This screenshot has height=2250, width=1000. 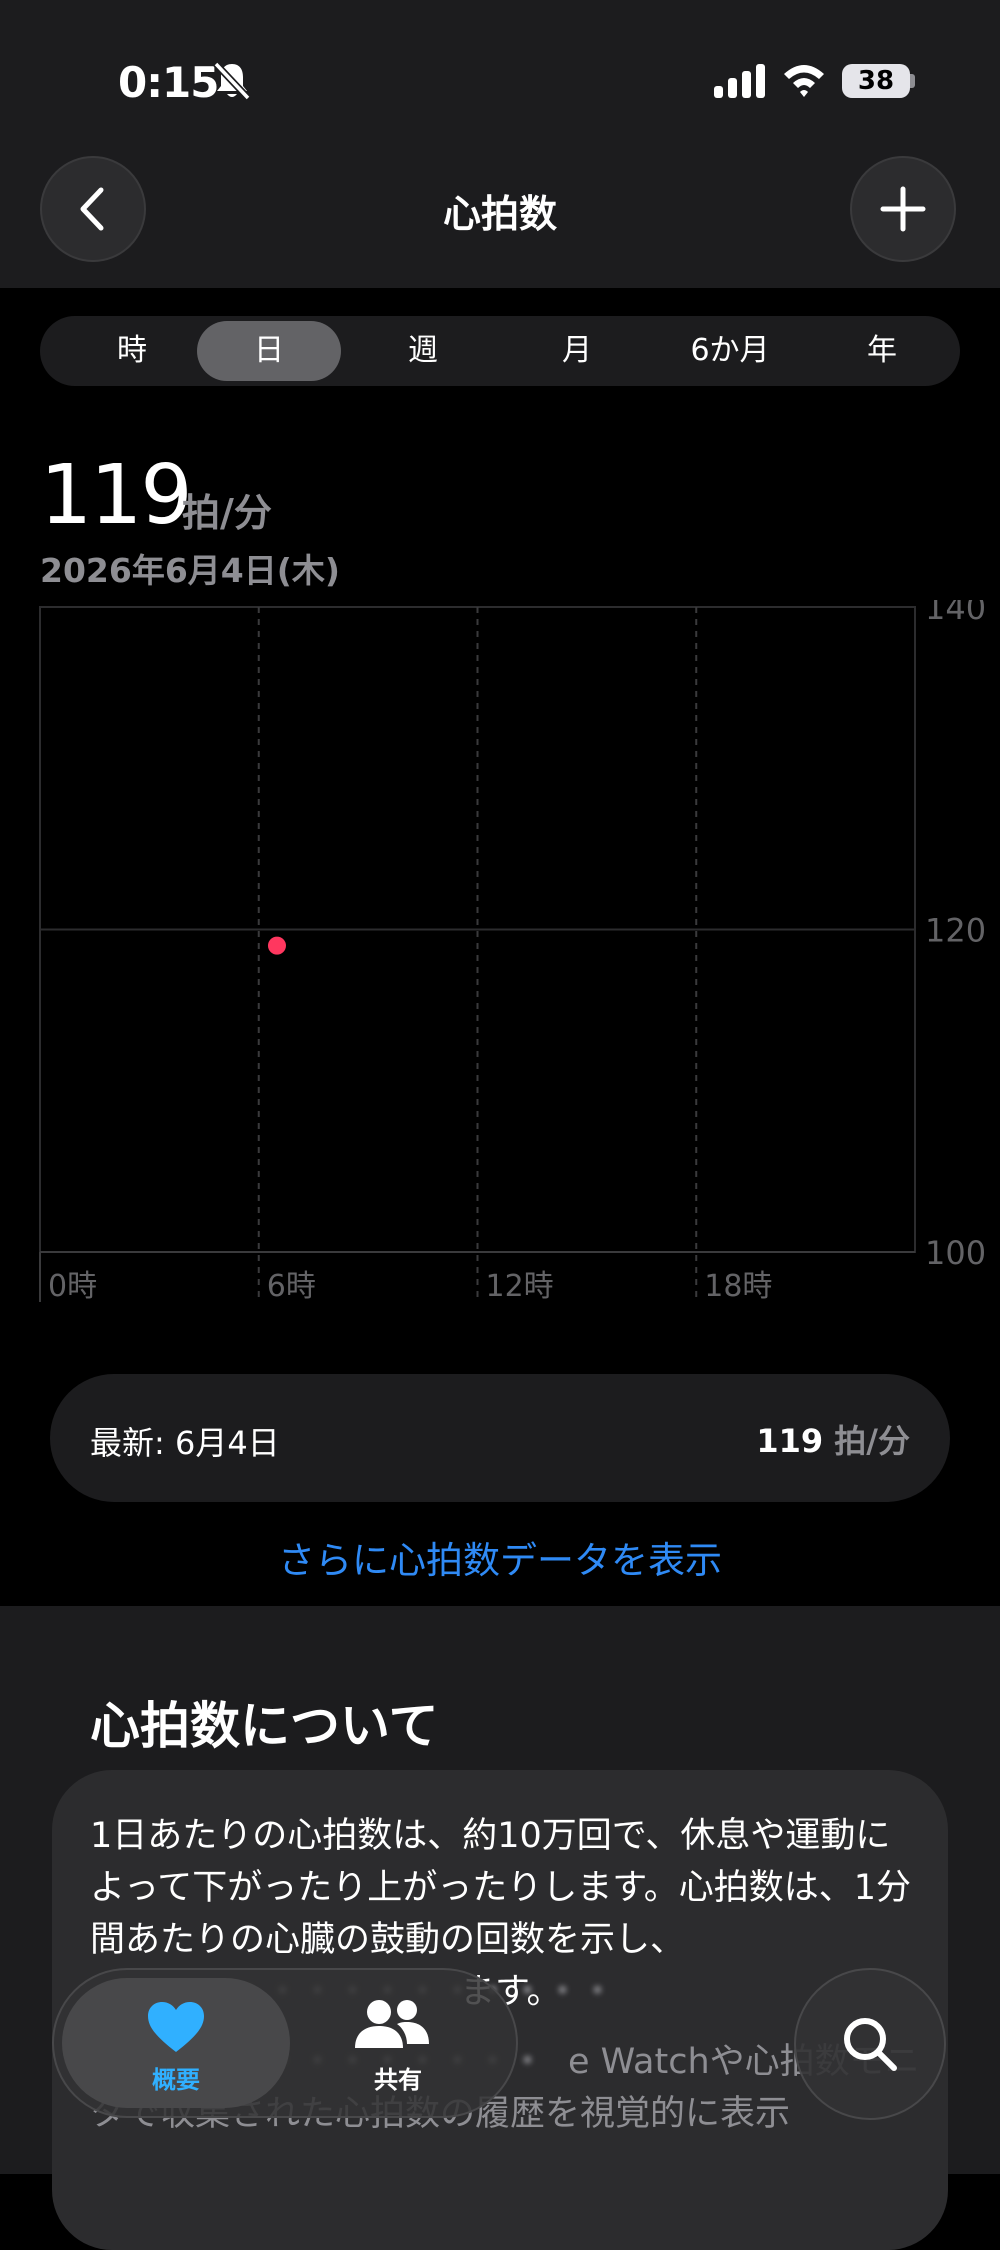 I want to click on y-tick-label: 140, so click(x=955, y=613).